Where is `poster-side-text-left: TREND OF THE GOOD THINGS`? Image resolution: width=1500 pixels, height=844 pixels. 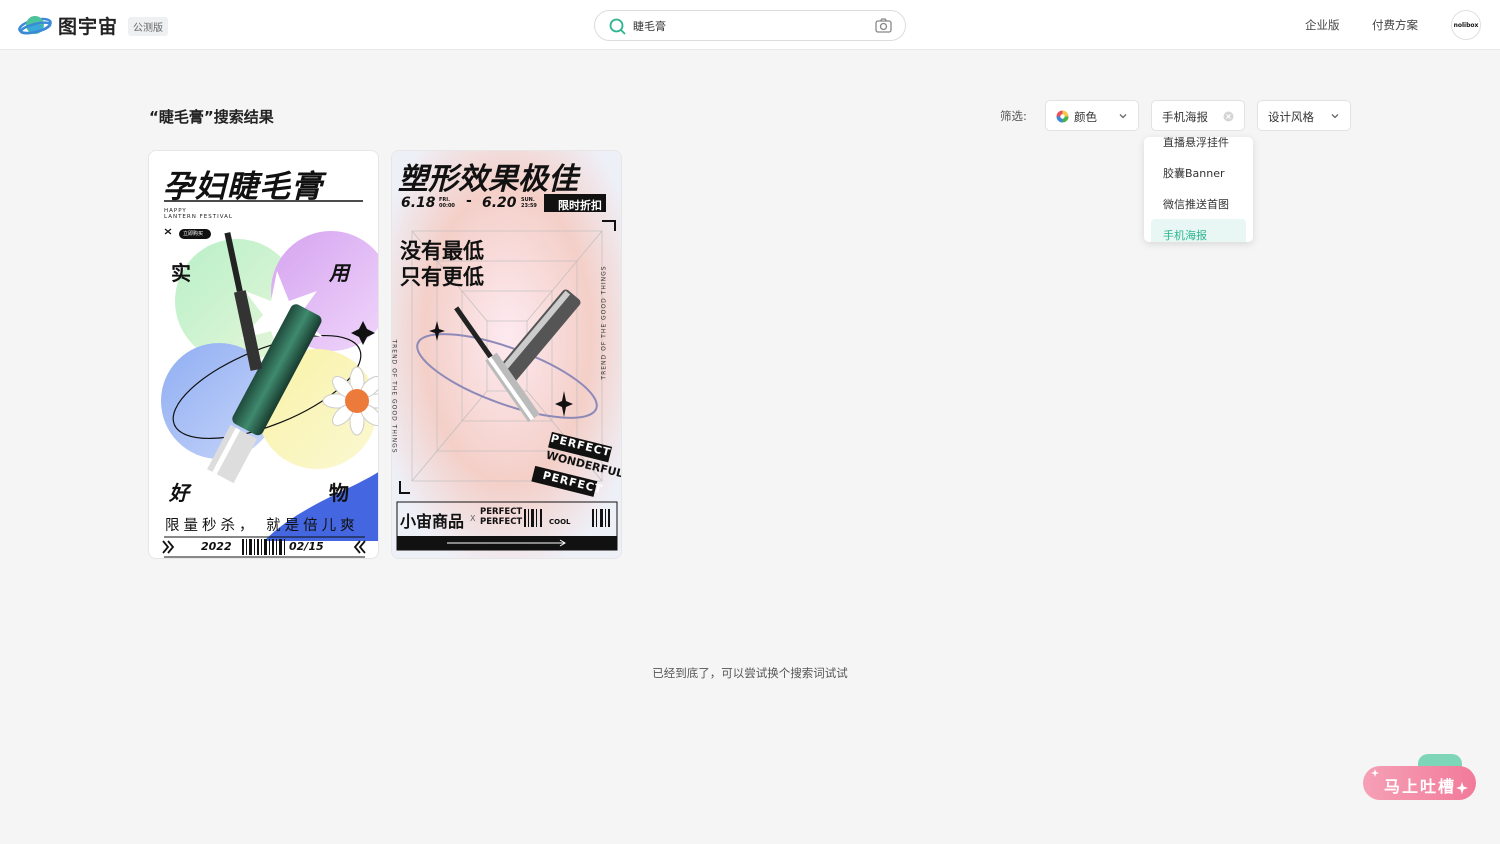
poster-side-text-left: TREND OF THE GOOD THINGS is located at coordinates (394, 396).